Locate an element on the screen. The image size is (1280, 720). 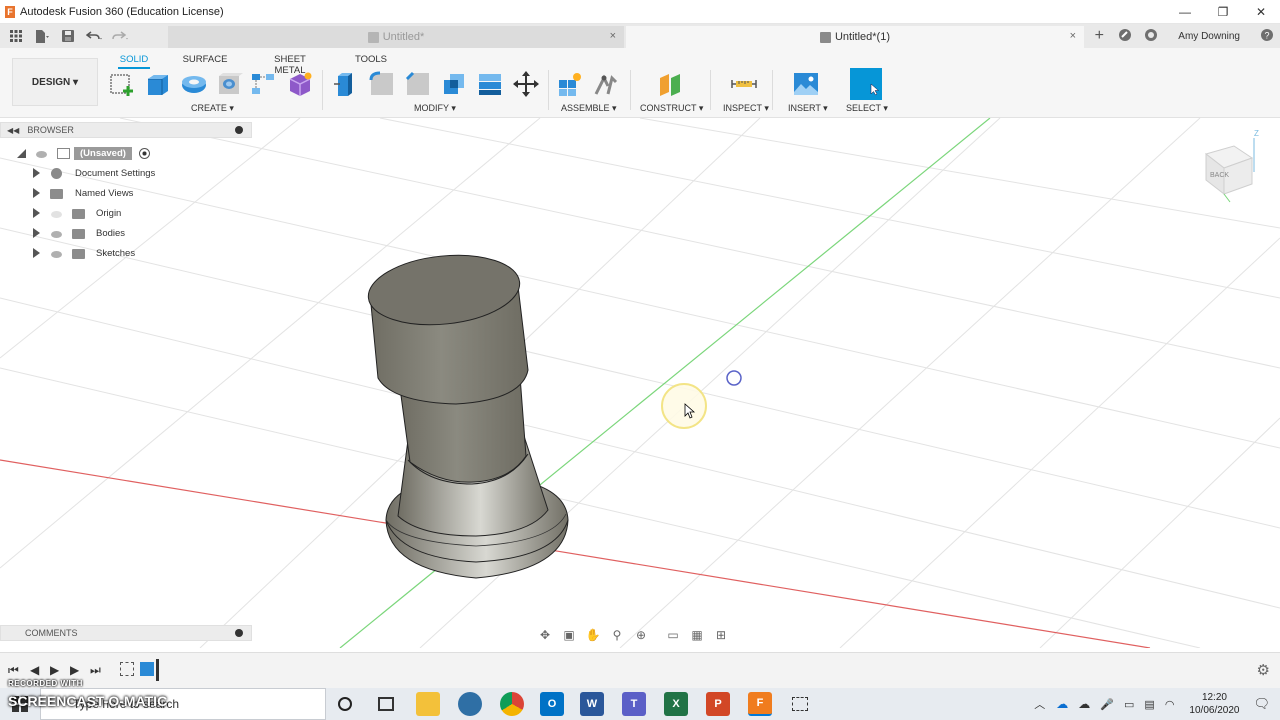
network-icon: ▤ is located at coordinates (1149, 704).